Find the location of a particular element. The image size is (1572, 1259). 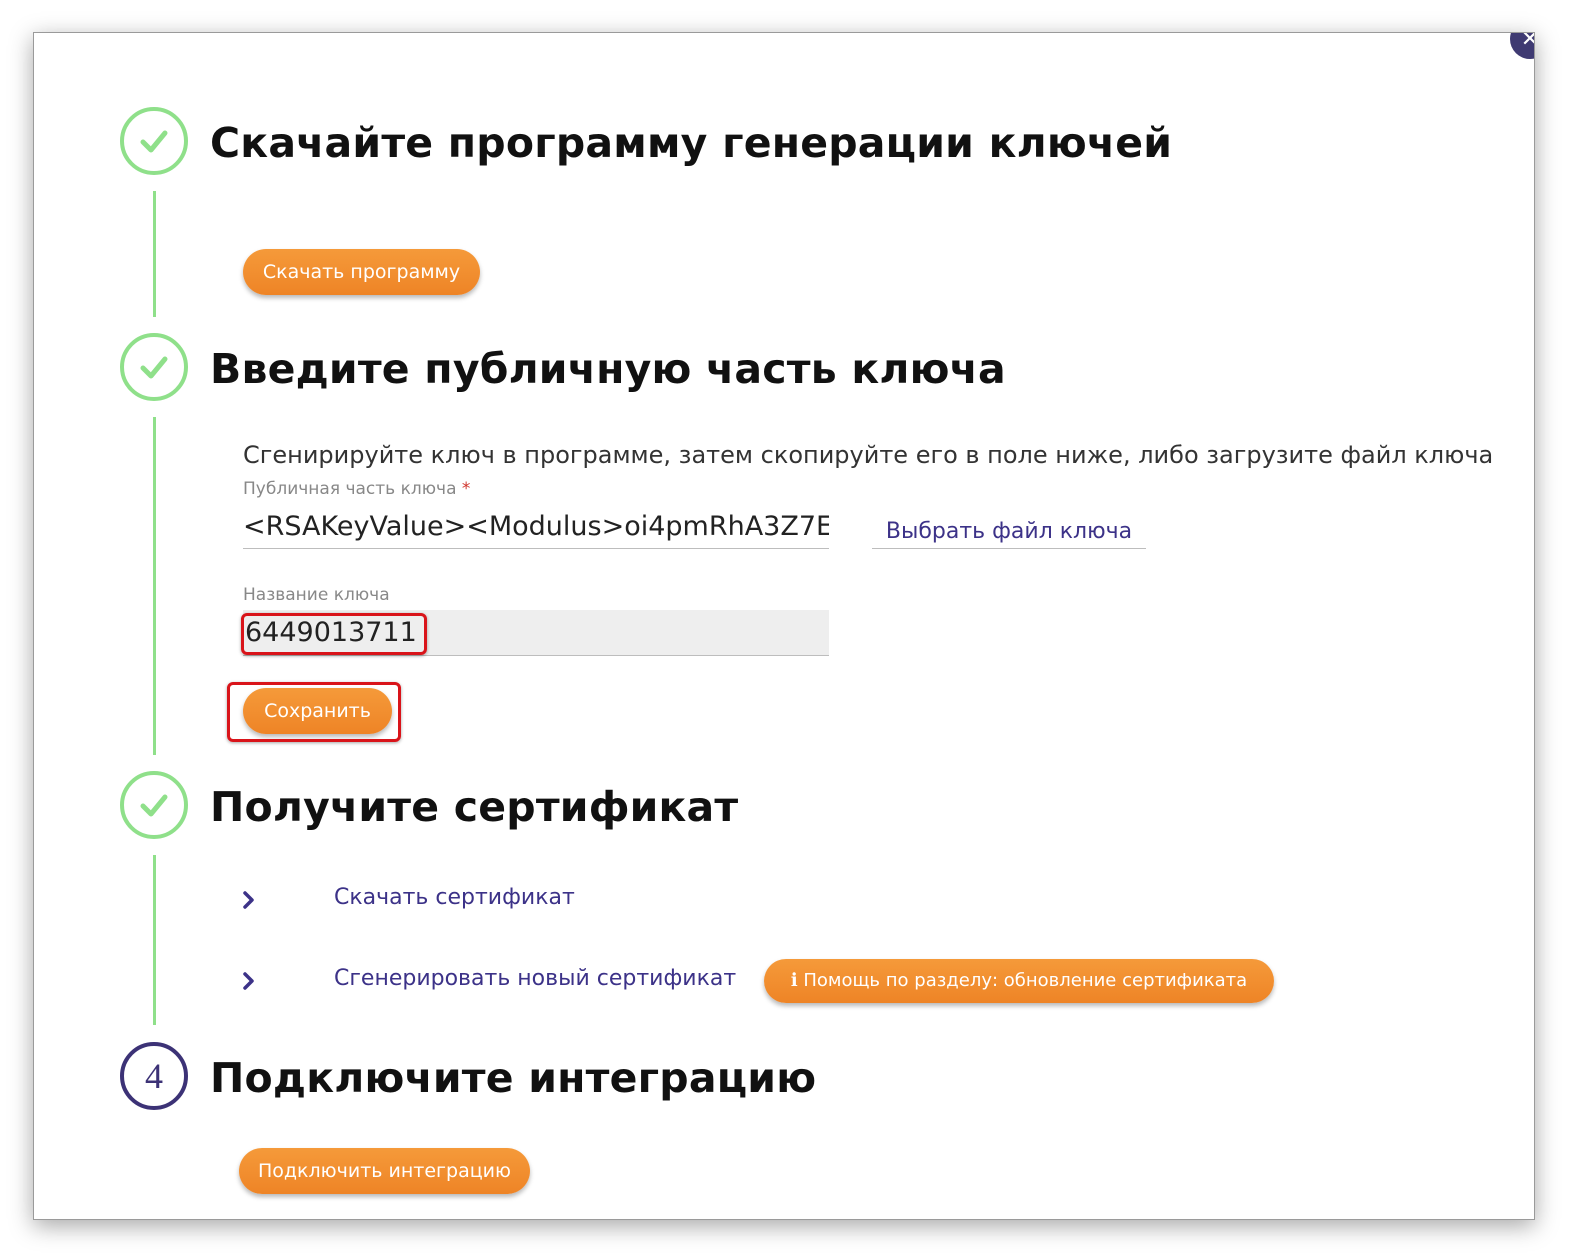

public-key-input is located at coordinates (536, 527).